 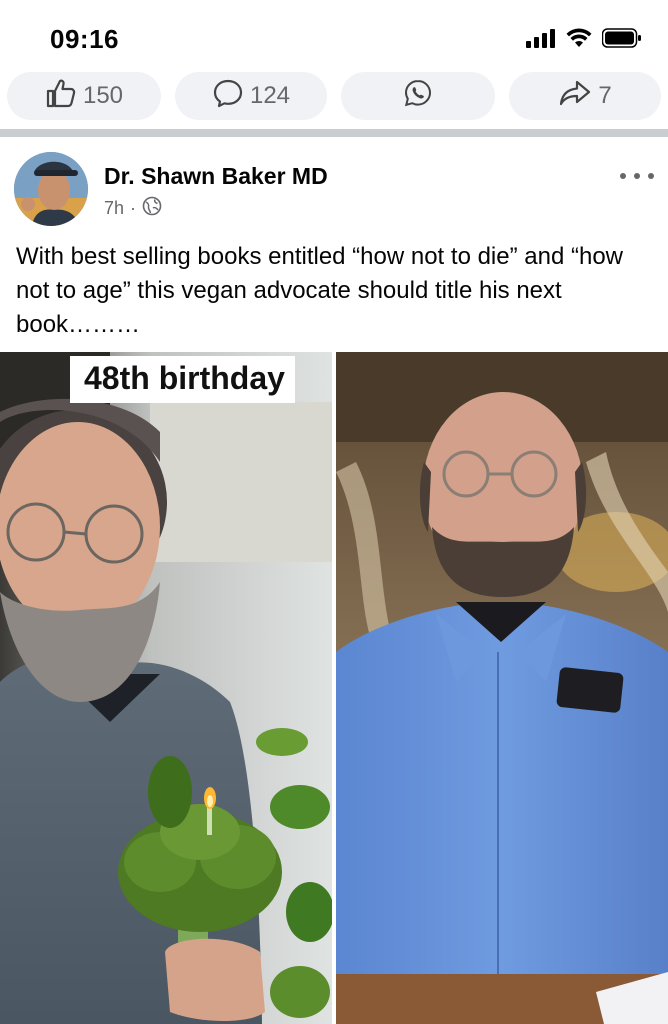 What do you see at coordinates (228, 96) in the screenshot?
I see `comment-icon` at bounding box center [228, 96].